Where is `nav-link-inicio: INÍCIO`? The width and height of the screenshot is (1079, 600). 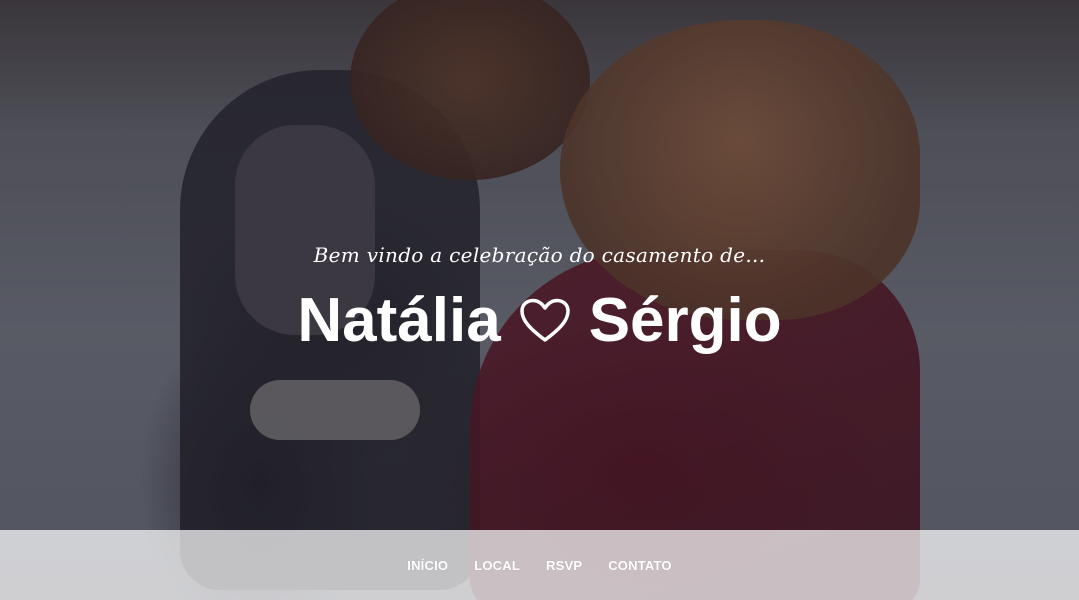
nav-link-inicio: INÍCIO is located at coordinates (427, 565).